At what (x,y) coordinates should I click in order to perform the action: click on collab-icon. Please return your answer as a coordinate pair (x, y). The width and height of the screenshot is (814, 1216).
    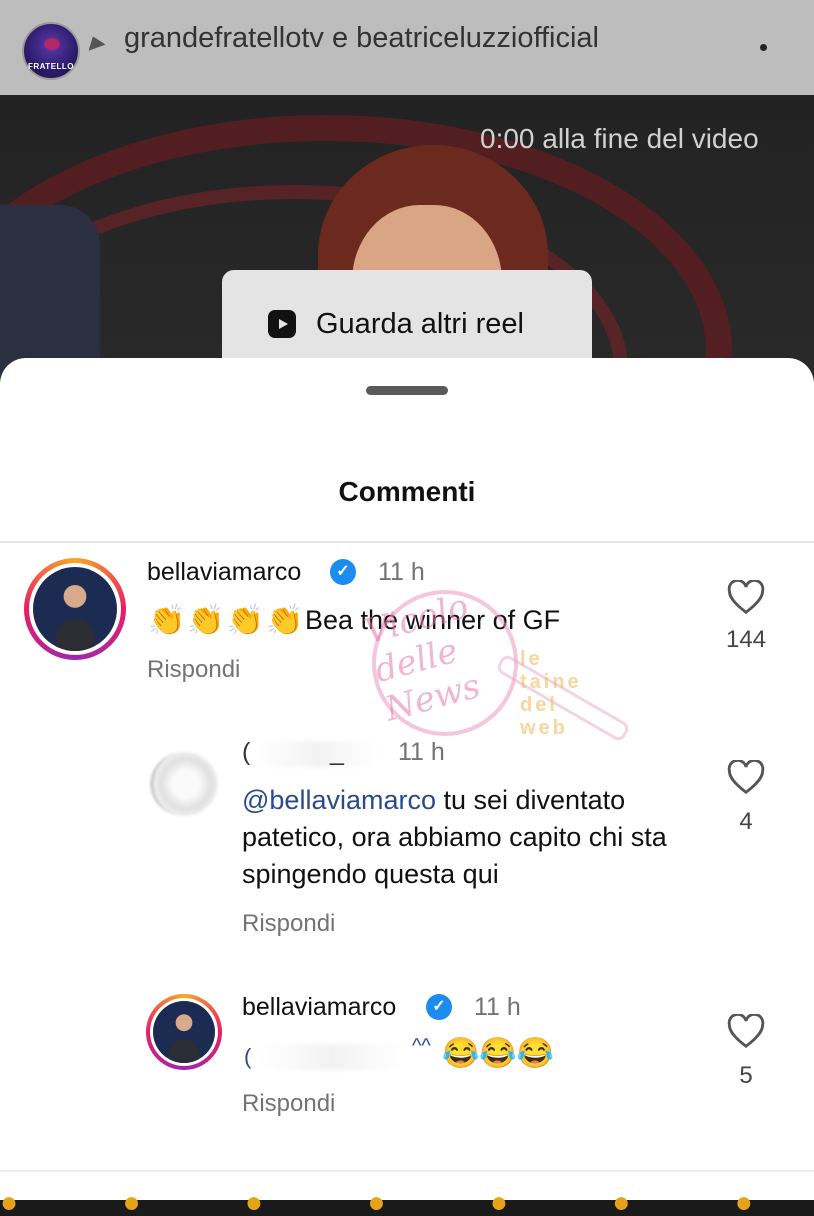
    Looking at the image, I should click on (95, 42).